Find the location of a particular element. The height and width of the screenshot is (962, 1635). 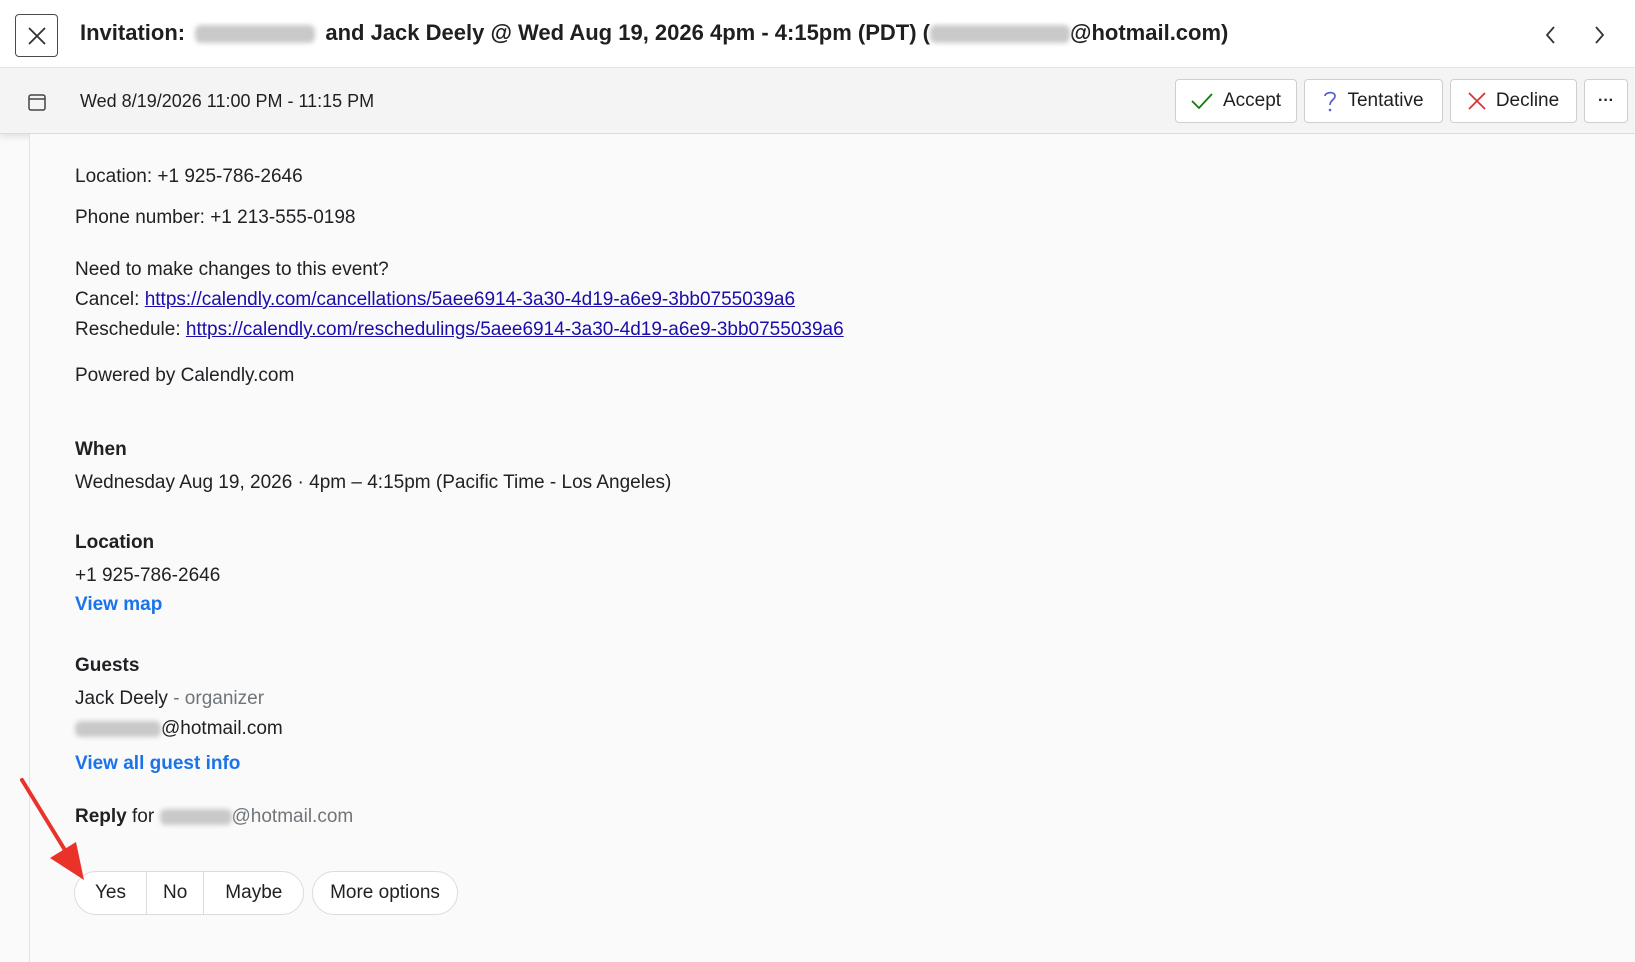

previous-button is located at coordinates (1551, 35).